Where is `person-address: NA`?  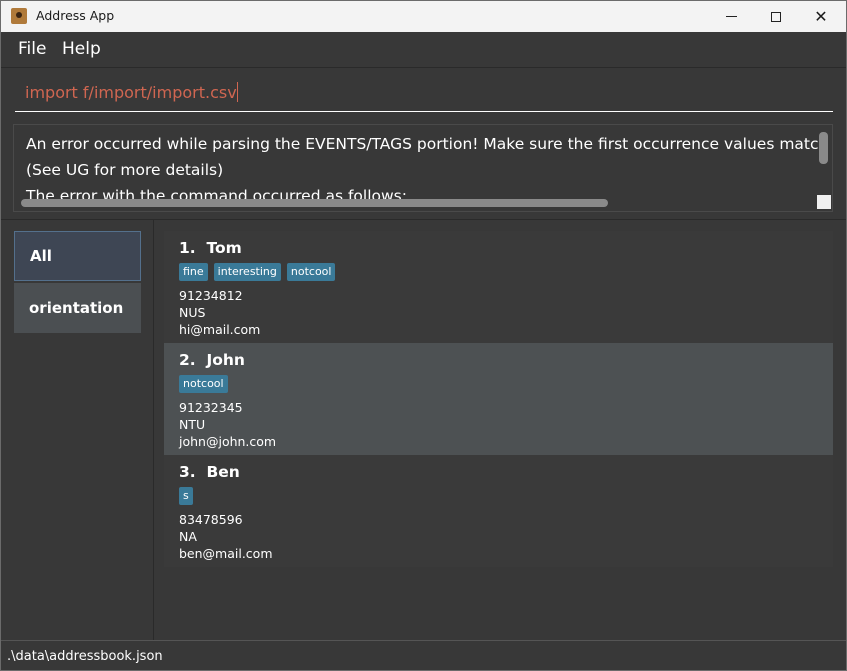
person-address: NA is located at coordinates (188, 536).